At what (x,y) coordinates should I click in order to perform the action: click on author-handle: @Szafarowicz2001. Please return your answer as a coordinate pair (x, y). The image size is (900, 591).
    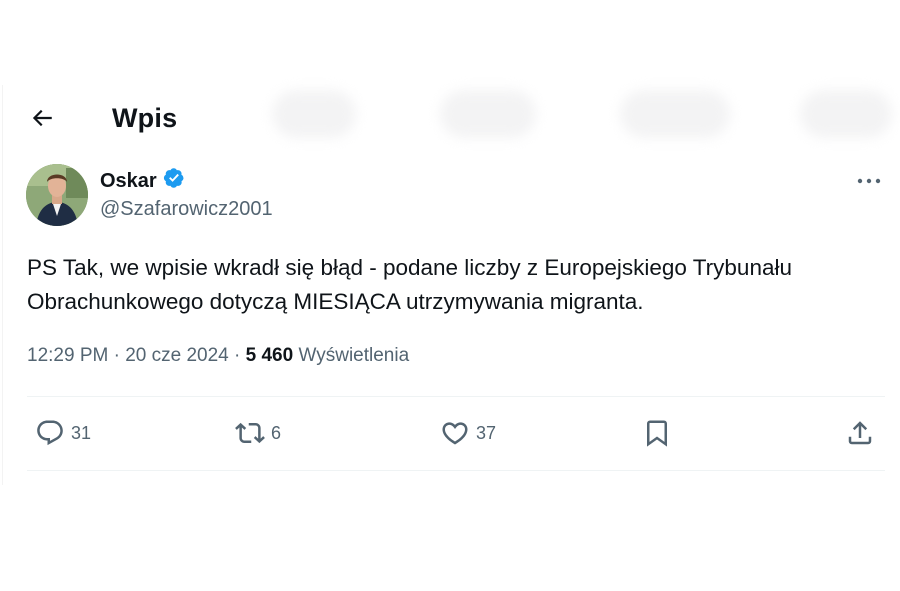
    Looking at the image, I should click on (186, 209).